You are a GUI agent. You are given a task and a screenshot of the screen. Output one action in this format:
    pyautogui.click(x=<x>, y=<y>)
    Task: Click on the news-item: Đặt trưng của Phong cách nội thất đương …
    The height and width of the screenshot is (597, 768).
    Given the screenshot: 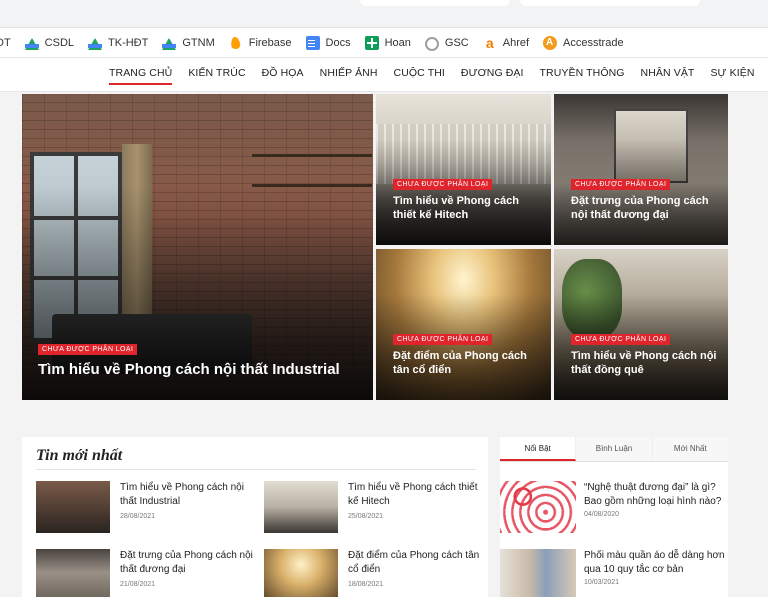 What is the action you would take?
    pyautogui.click(x=146, y=573)
    